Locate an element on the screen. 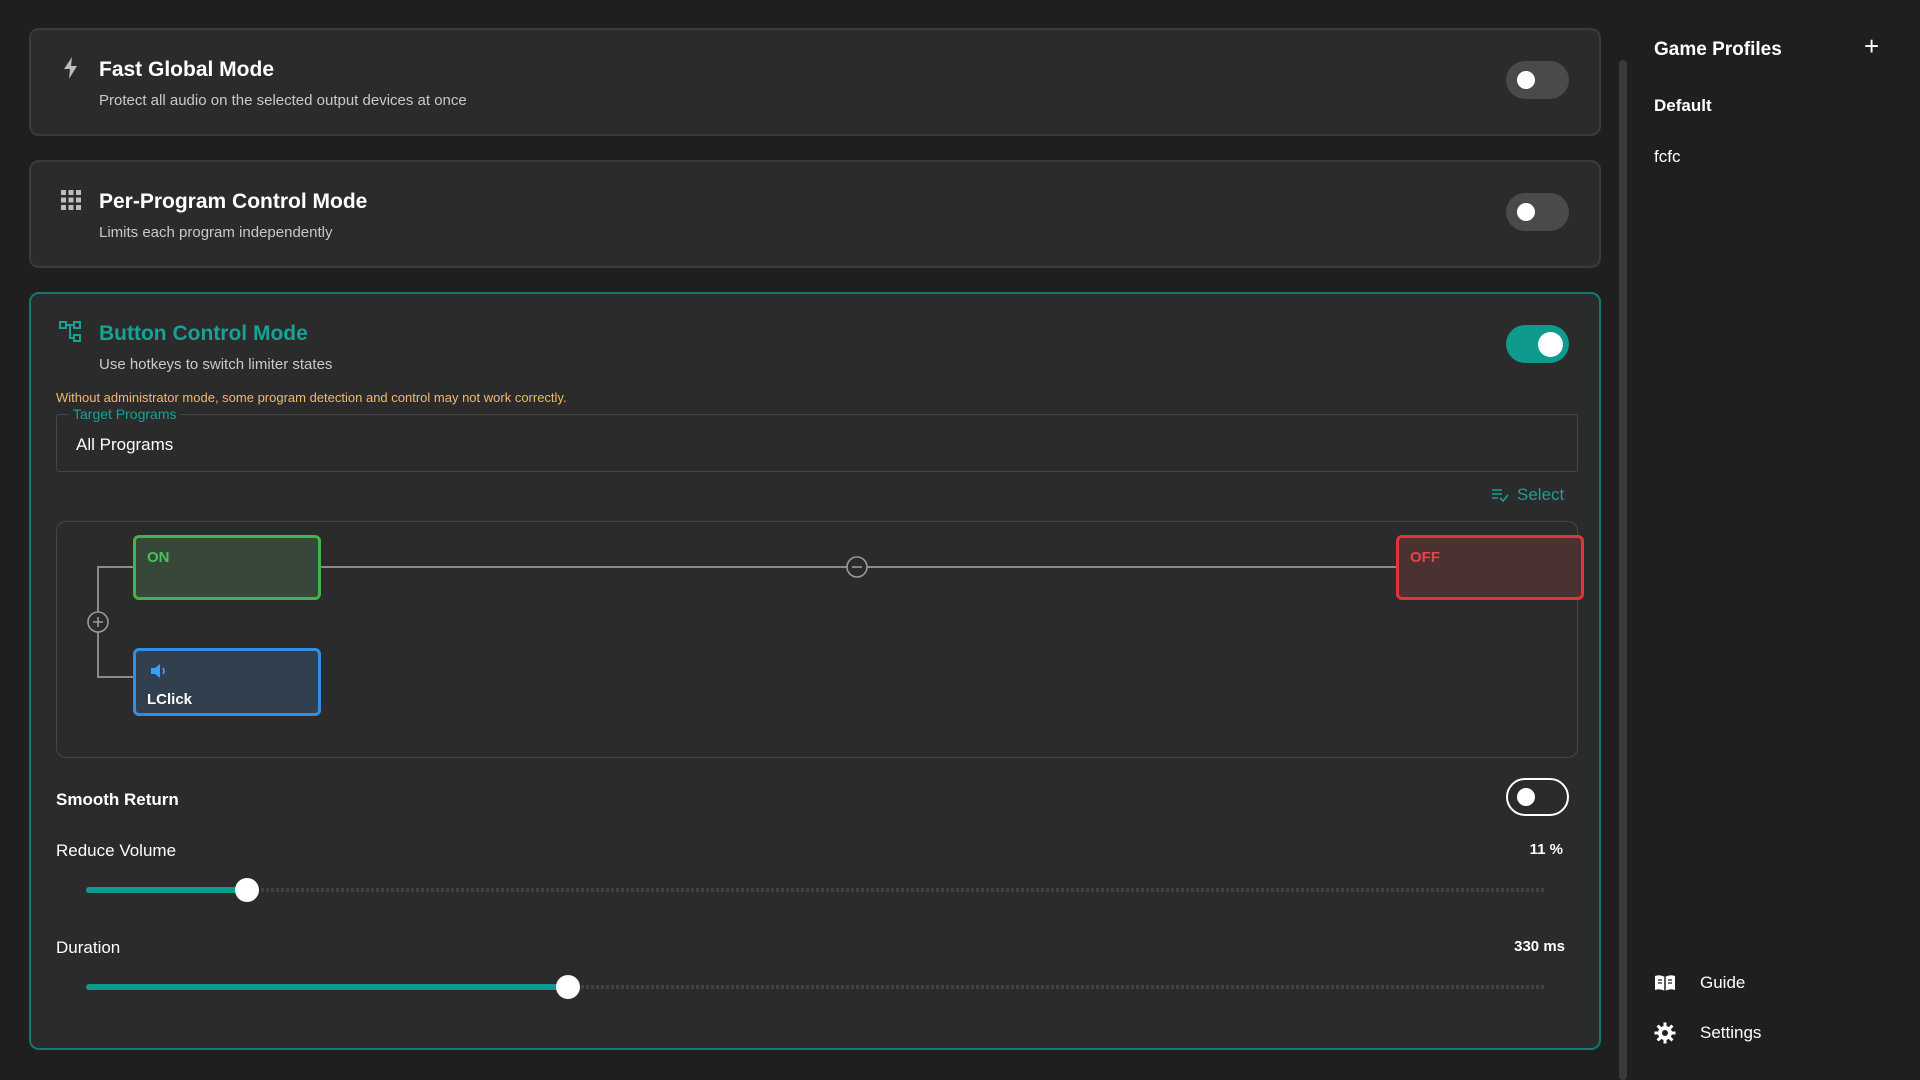 The width and height of the screenshot is (1920, 1080). guide-button: Guide is located at coordinates (1699, 983).